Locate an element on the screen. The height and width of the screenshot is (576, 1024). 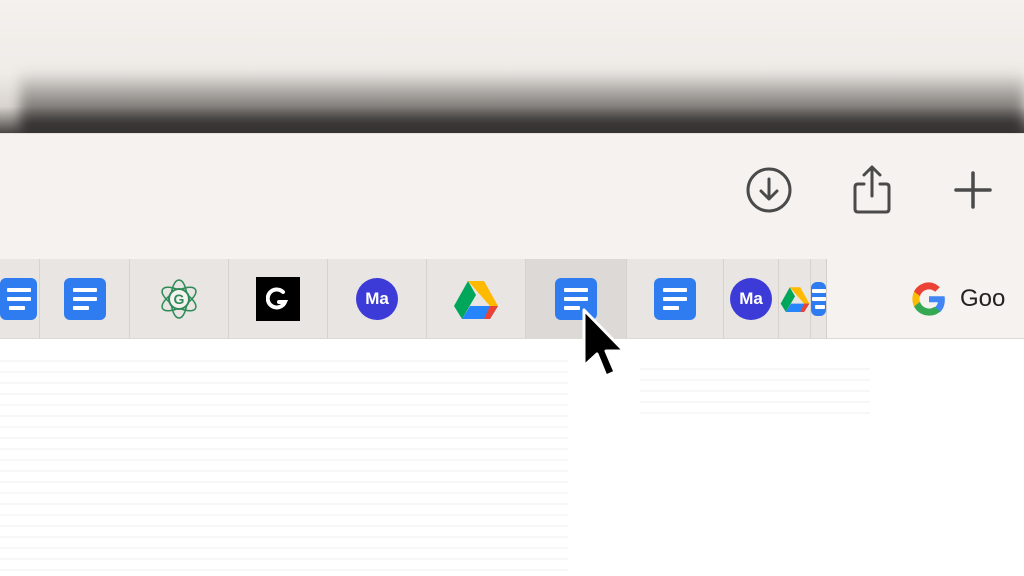
mouse-pointer-icon is located at coordinates (604, 343).